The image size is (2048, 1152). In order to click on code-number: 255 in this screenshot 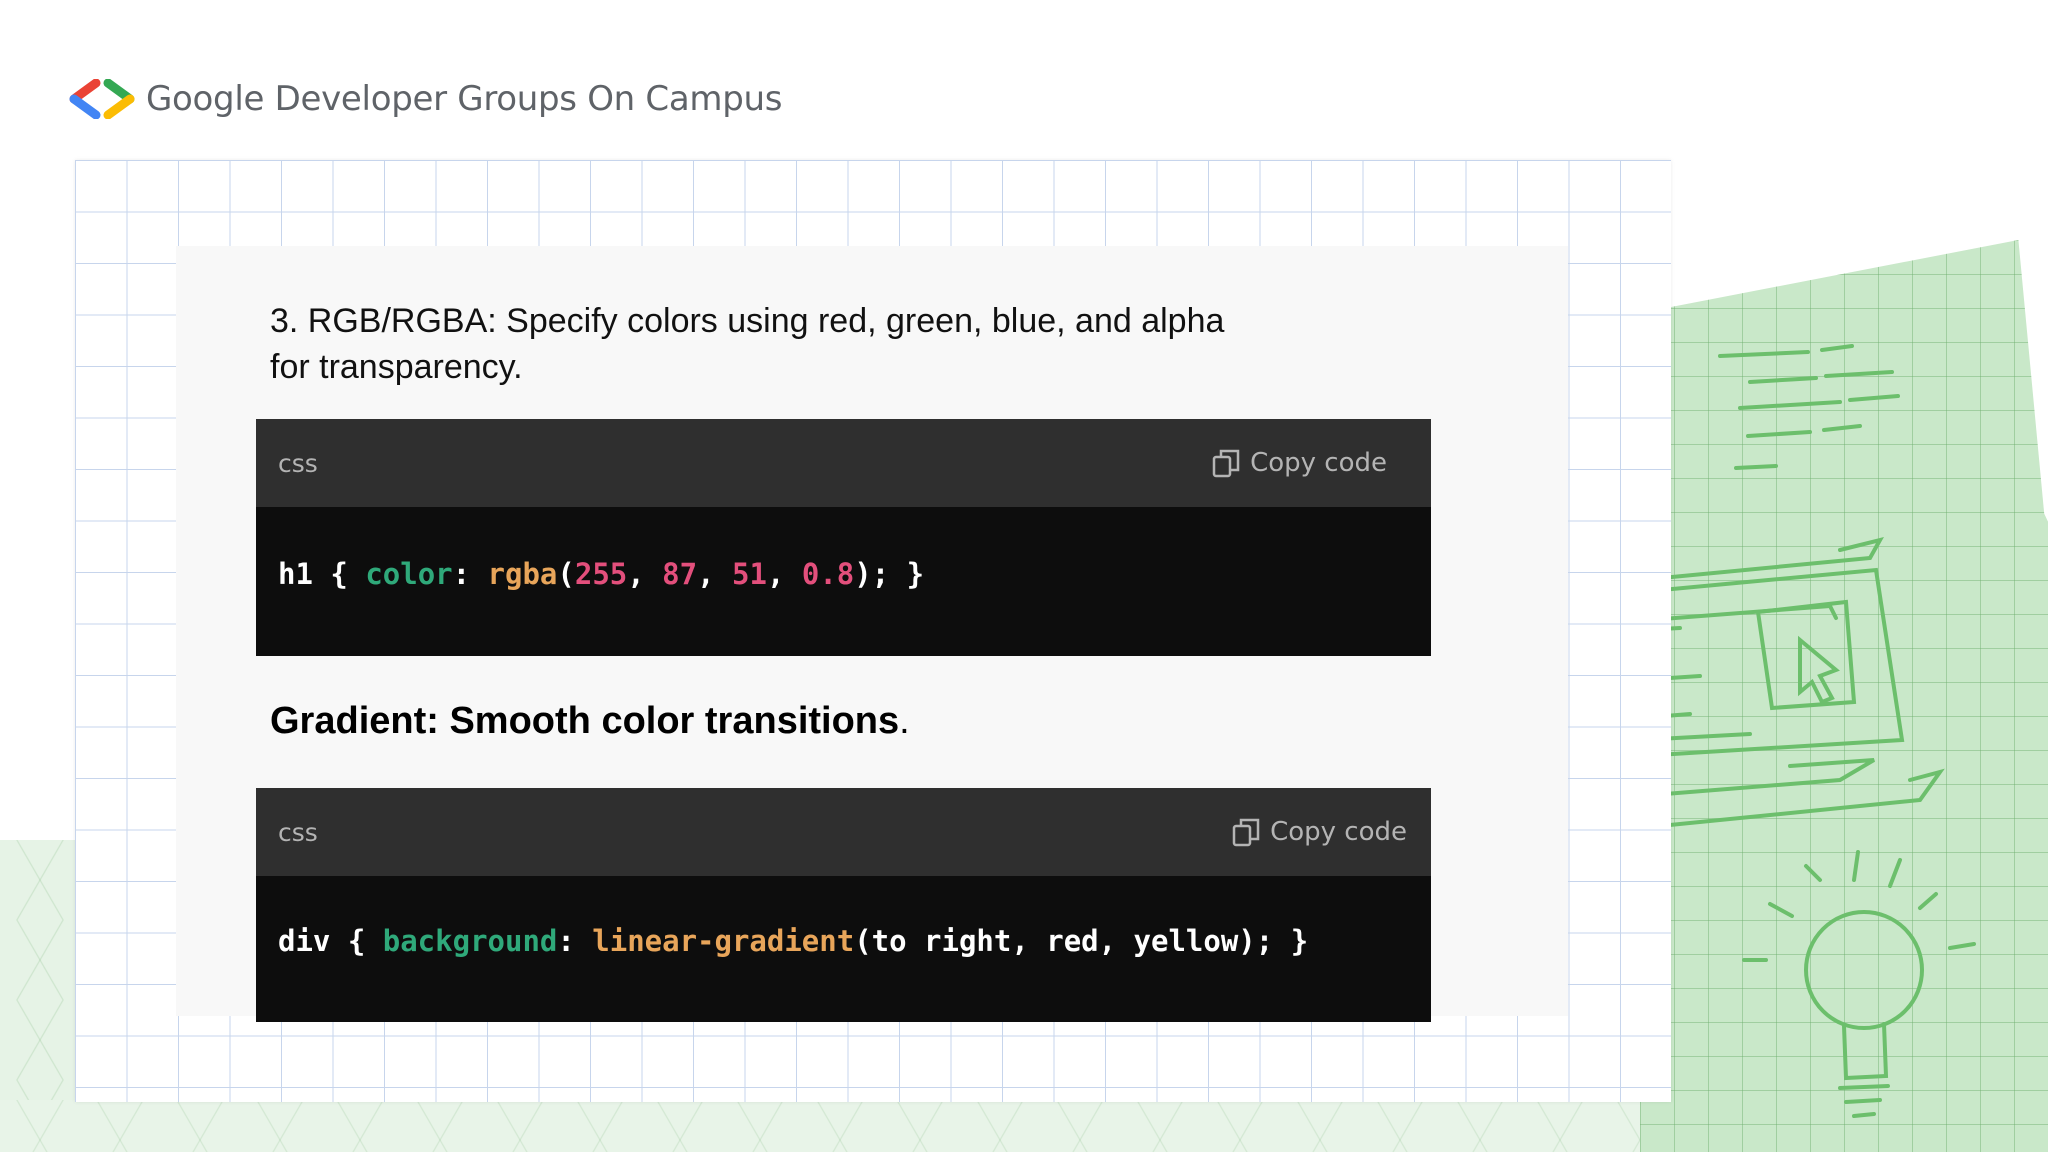, I will do `click(601, 574)`.